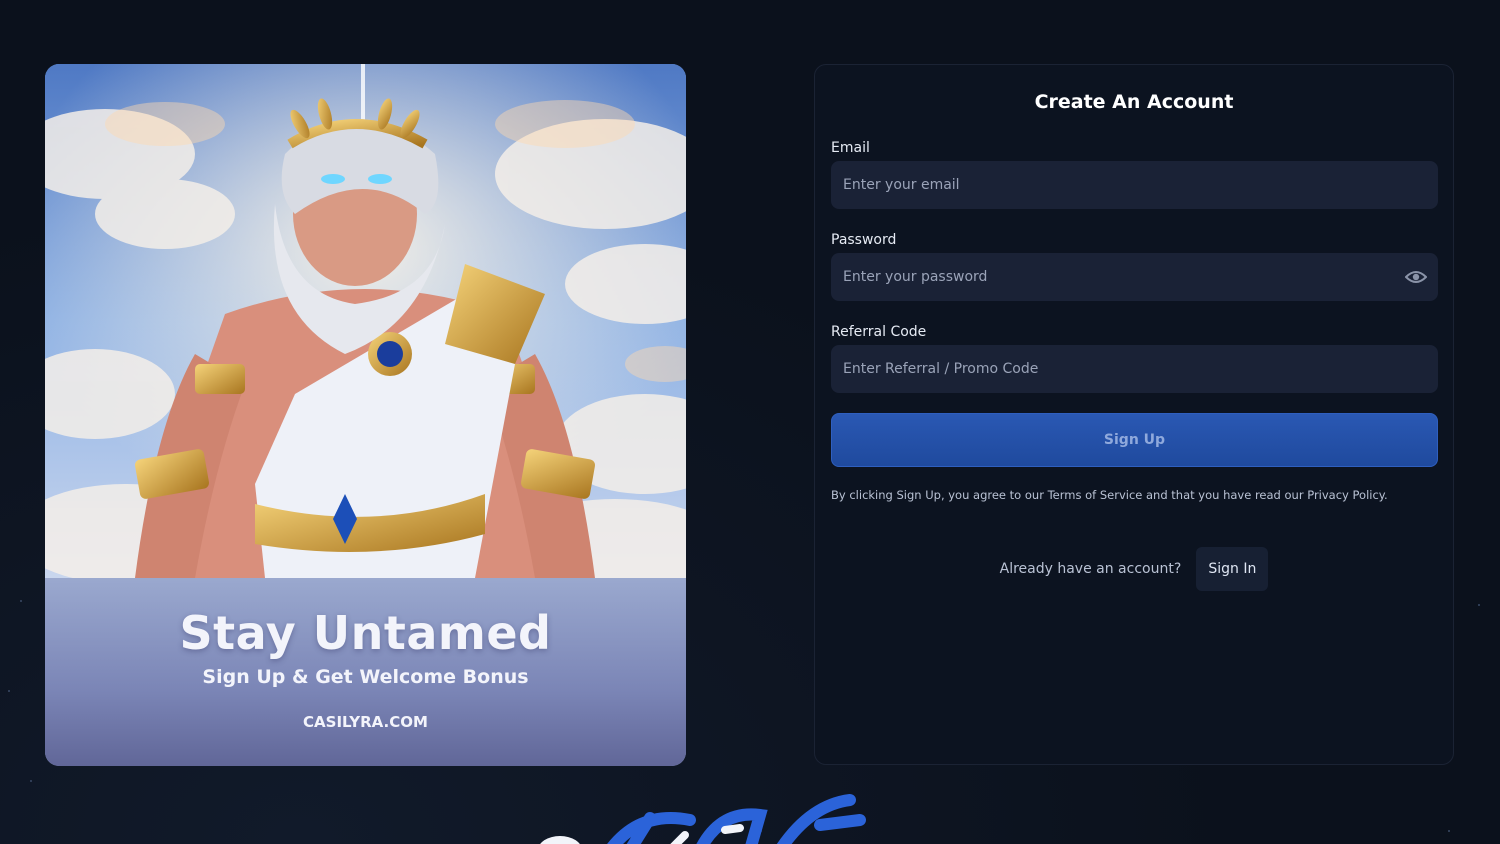 This screenshot has height=844, width=1500. I want to click on promo-title: Stay Untamed, so click(365, 633).